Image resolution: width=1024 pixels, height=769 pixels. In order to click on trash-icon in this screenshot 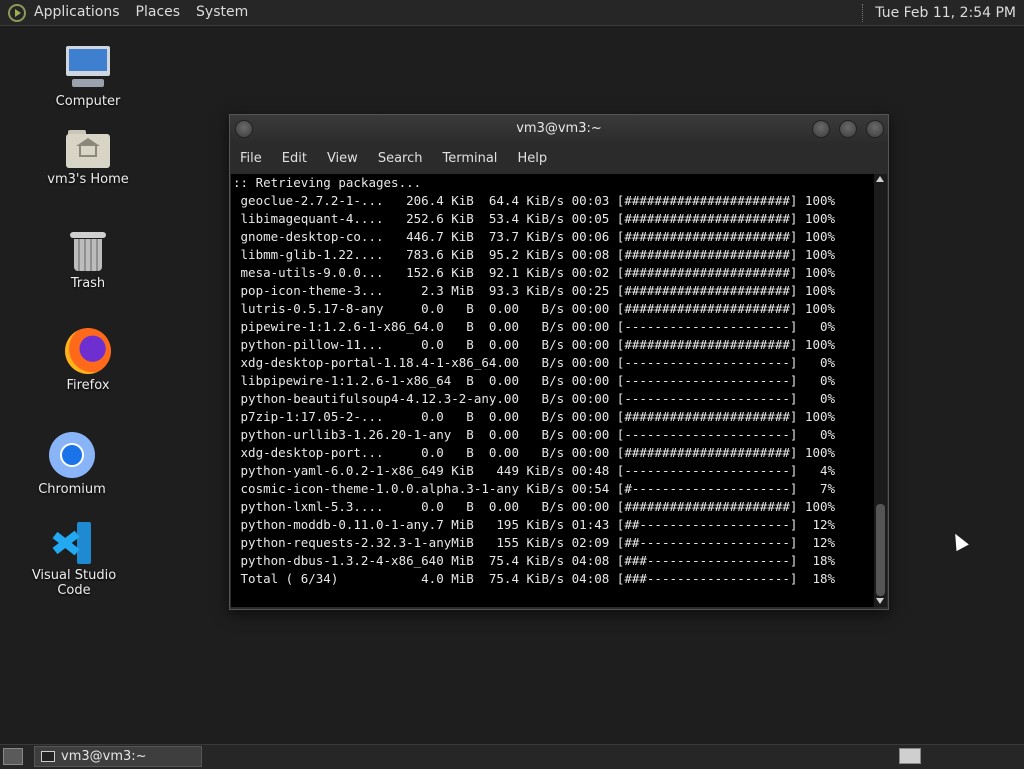, I will do `click(88, 251)`.